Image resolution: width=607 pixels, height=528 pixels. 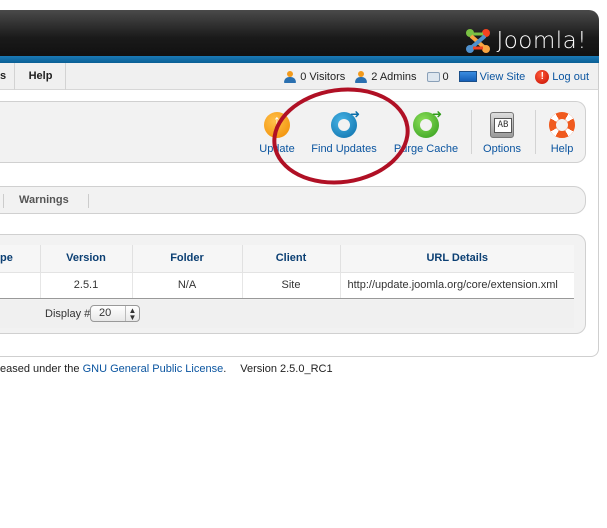 What do you see at coordinates (290, 76) in the screenshot?
I see `visitors-icon` at bounding box center [290, 76].